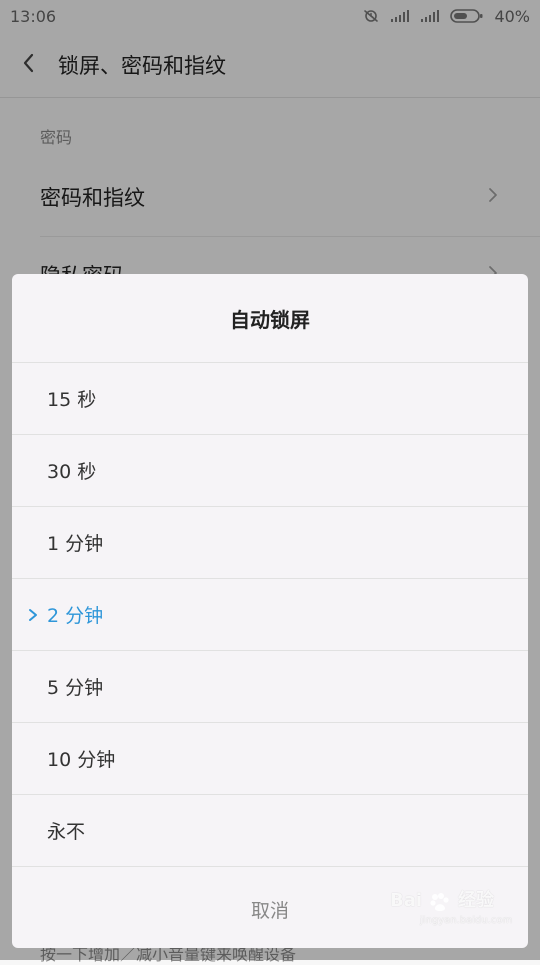  I want to click on option-15-seconds: 15 秒, so click(270, 399).